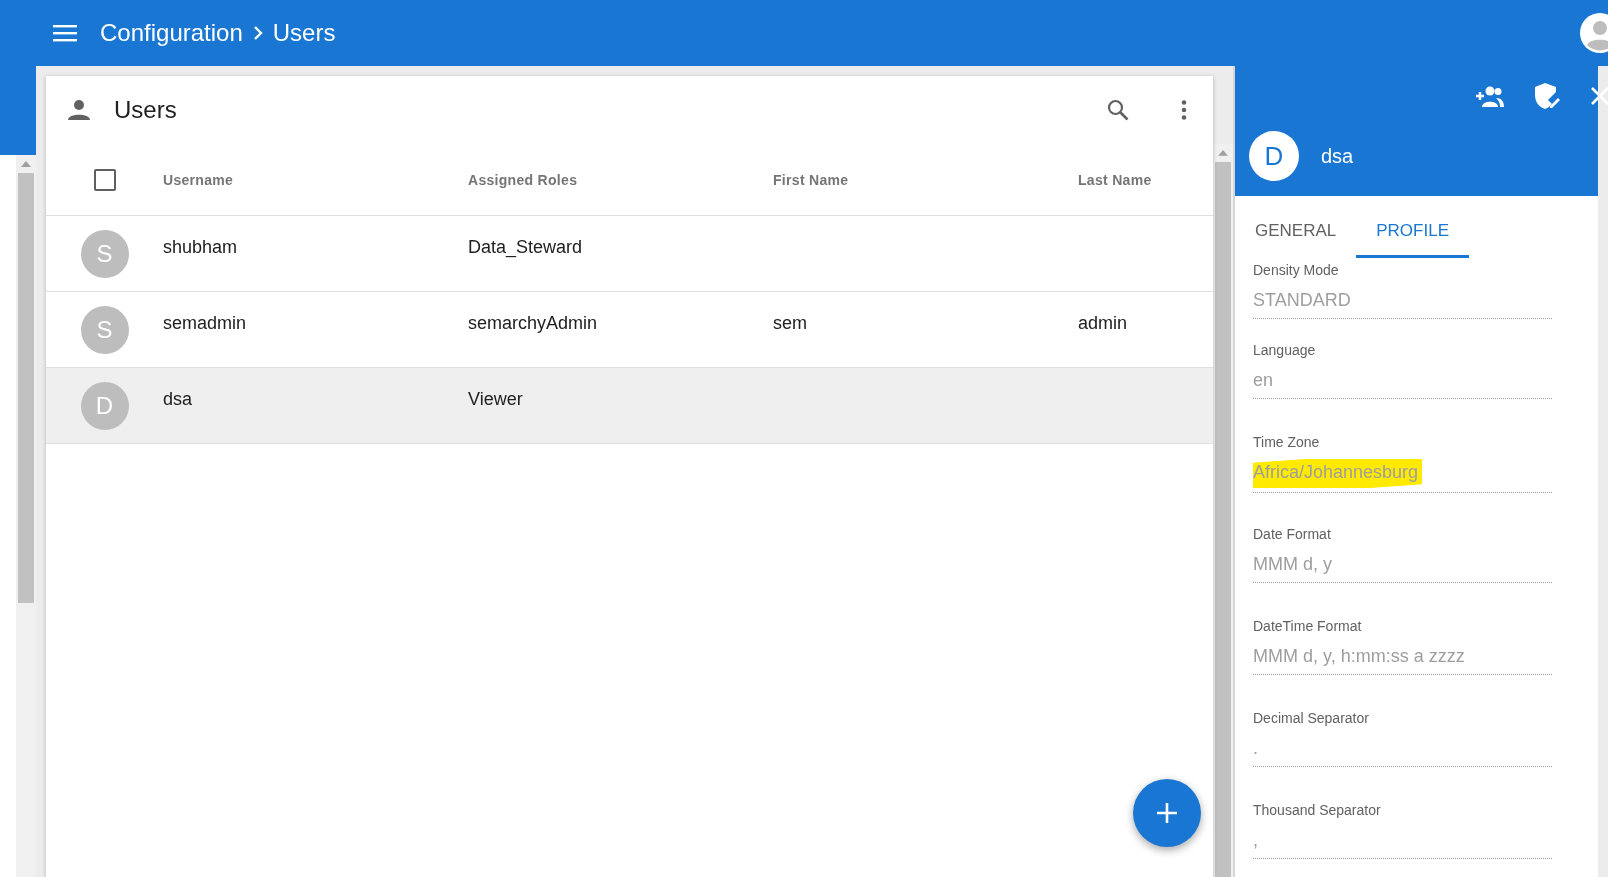 The height and width of the screenshot is (877, 1608). Describe the element at coordinates (629, 254) in the screenshot. I see `table-row: S shubham Data_Steward` at that location.